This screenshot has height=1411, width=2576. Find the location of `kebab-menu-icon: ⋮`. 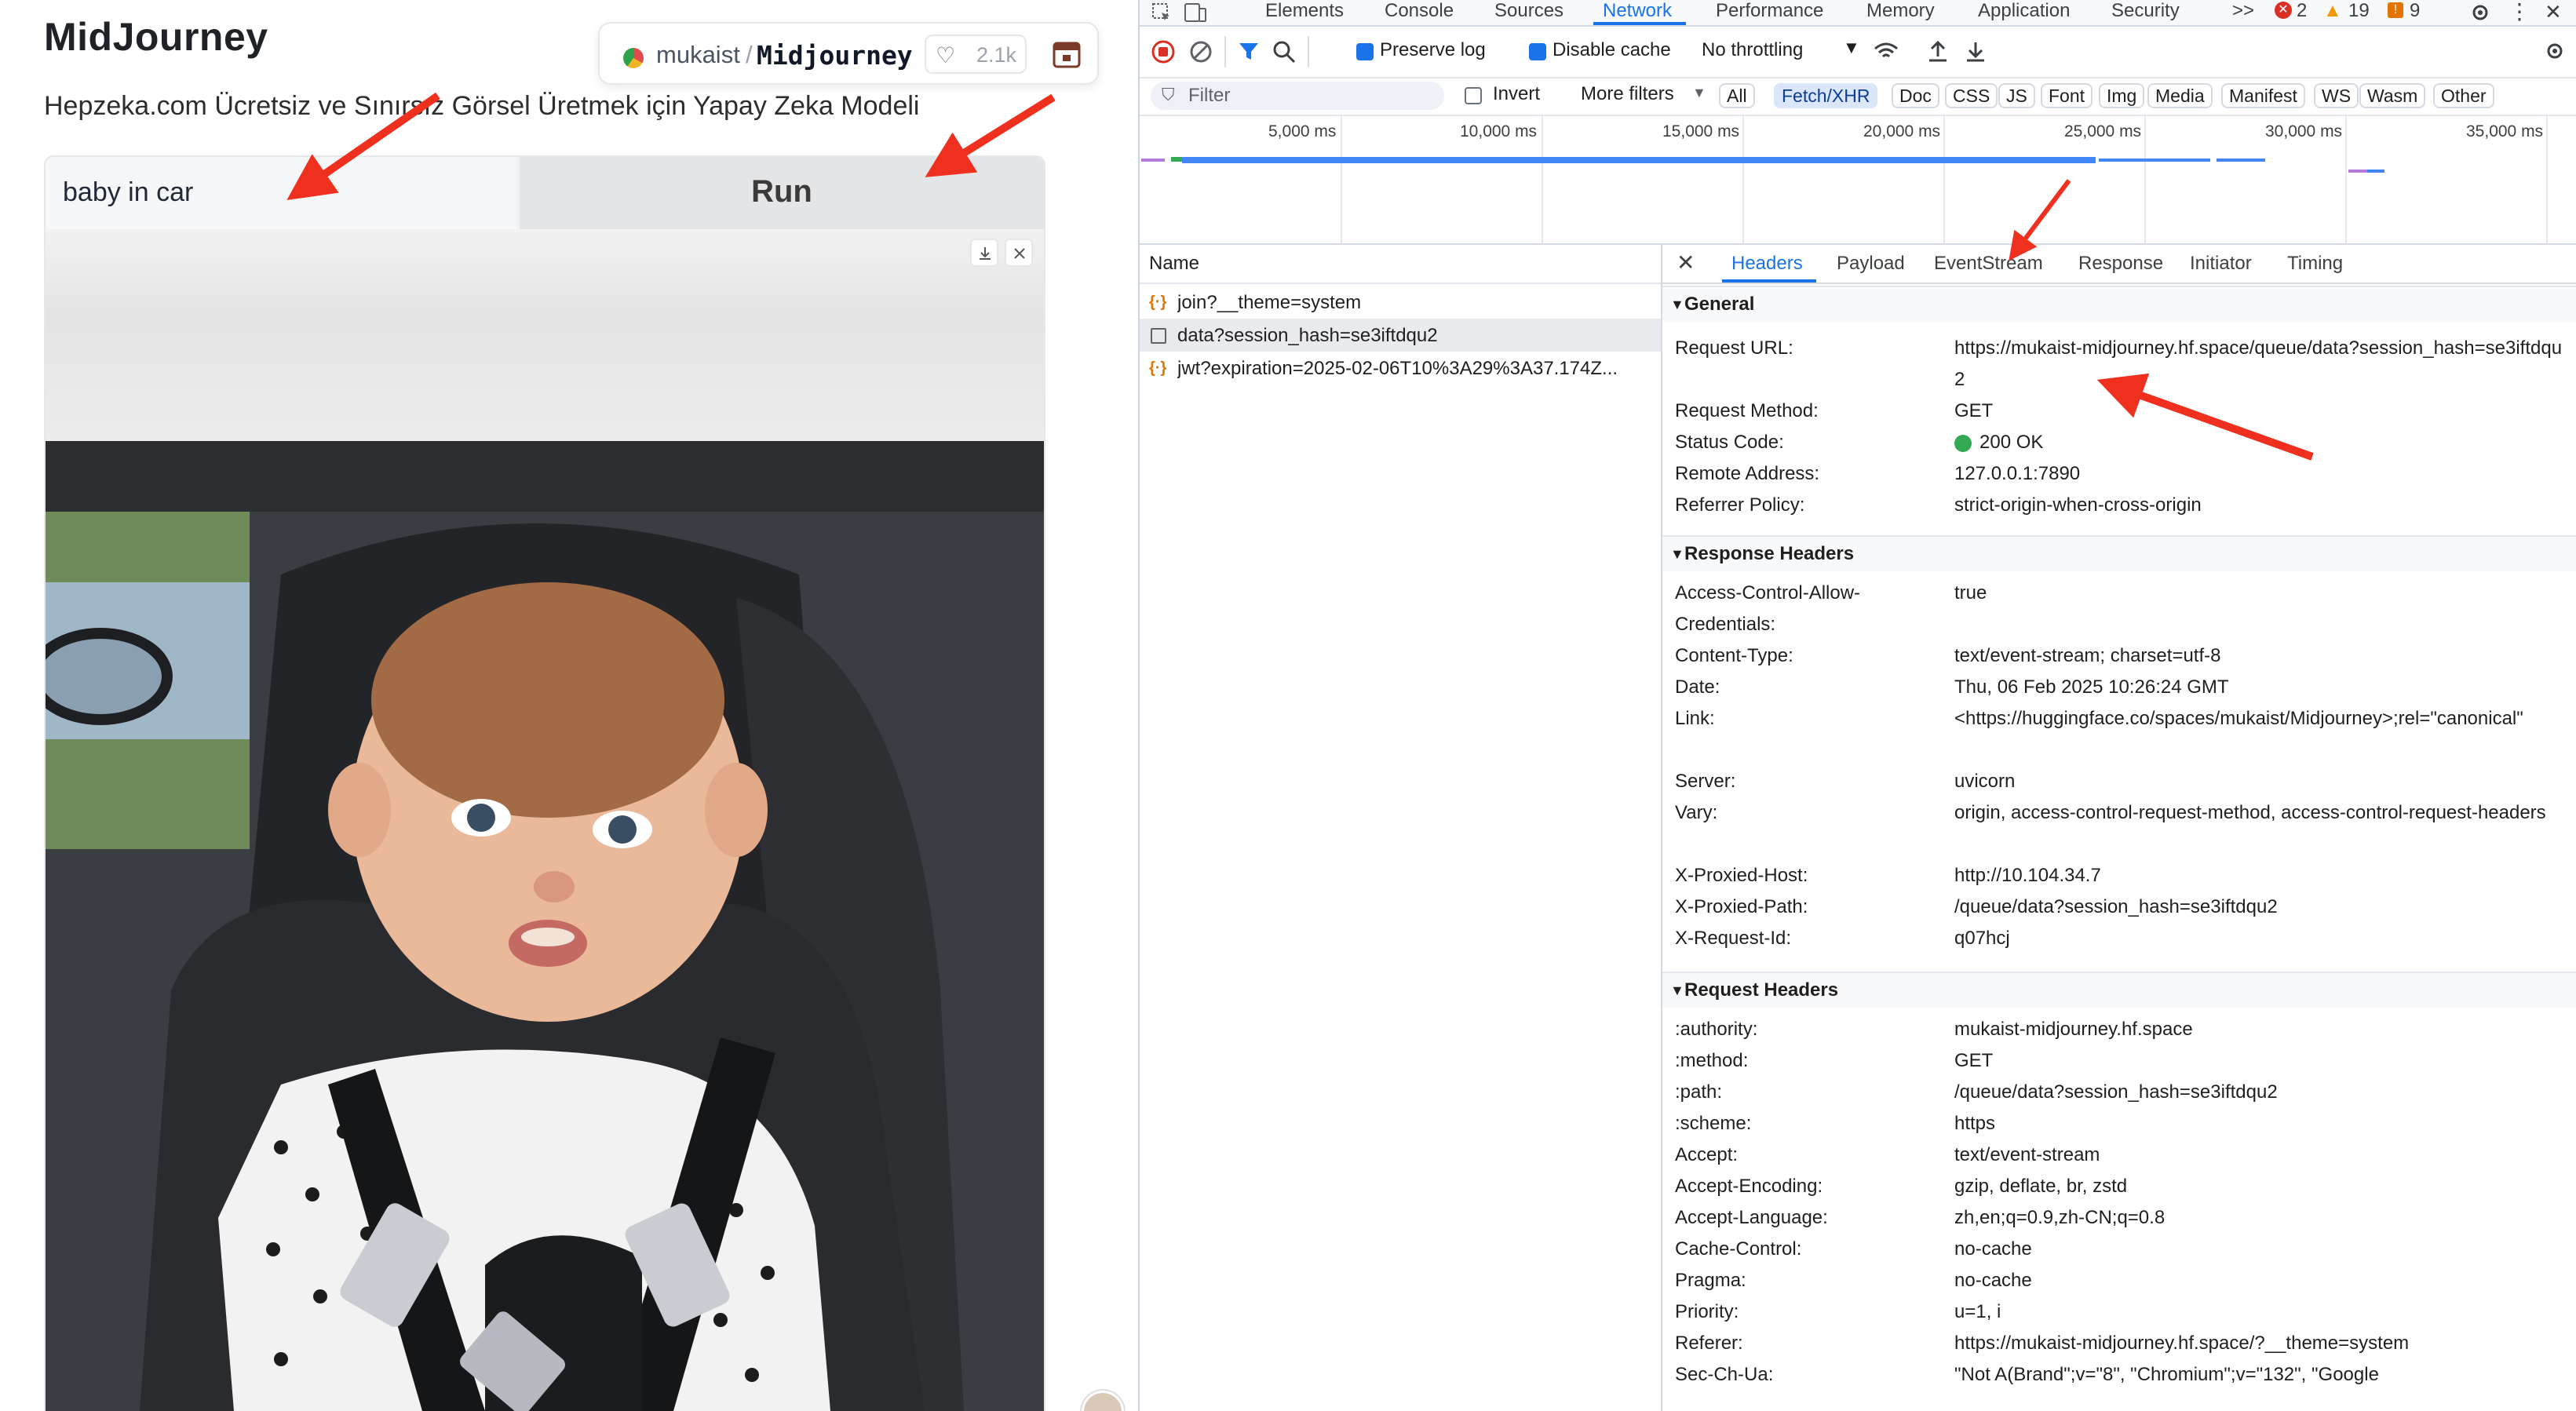

kebab-menu-icon: ⋮ is located at coordinates (2519, 12).